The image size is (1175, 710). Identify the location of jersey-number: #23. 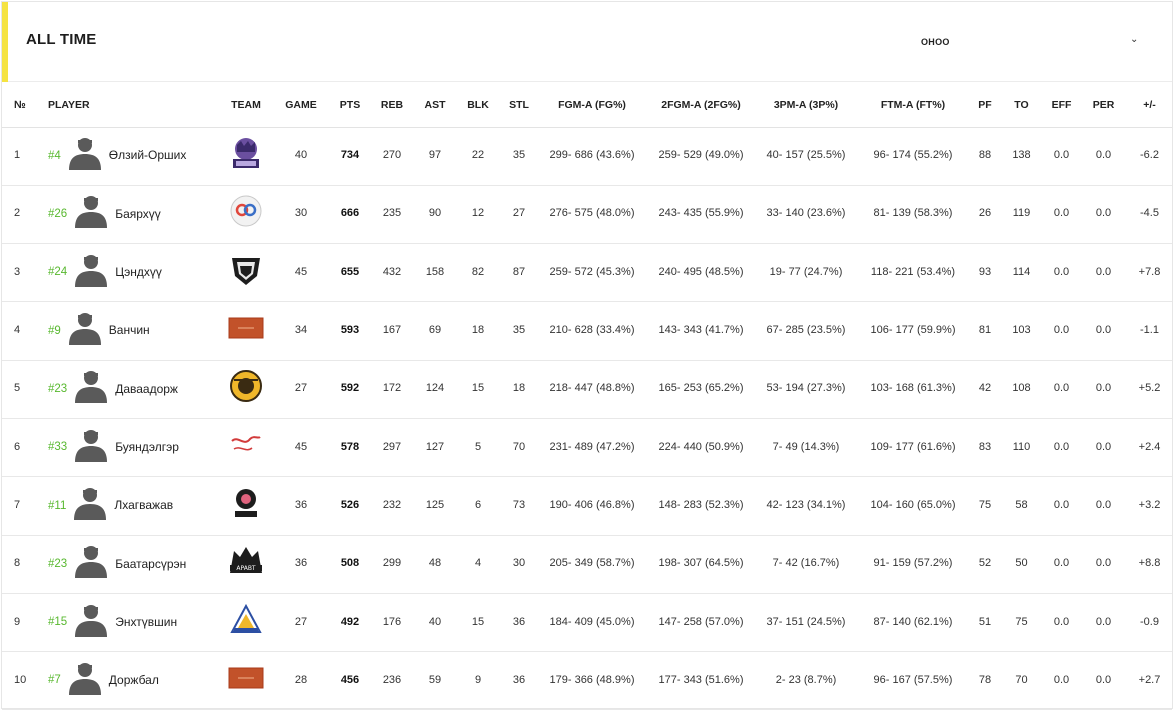
(58, 563).